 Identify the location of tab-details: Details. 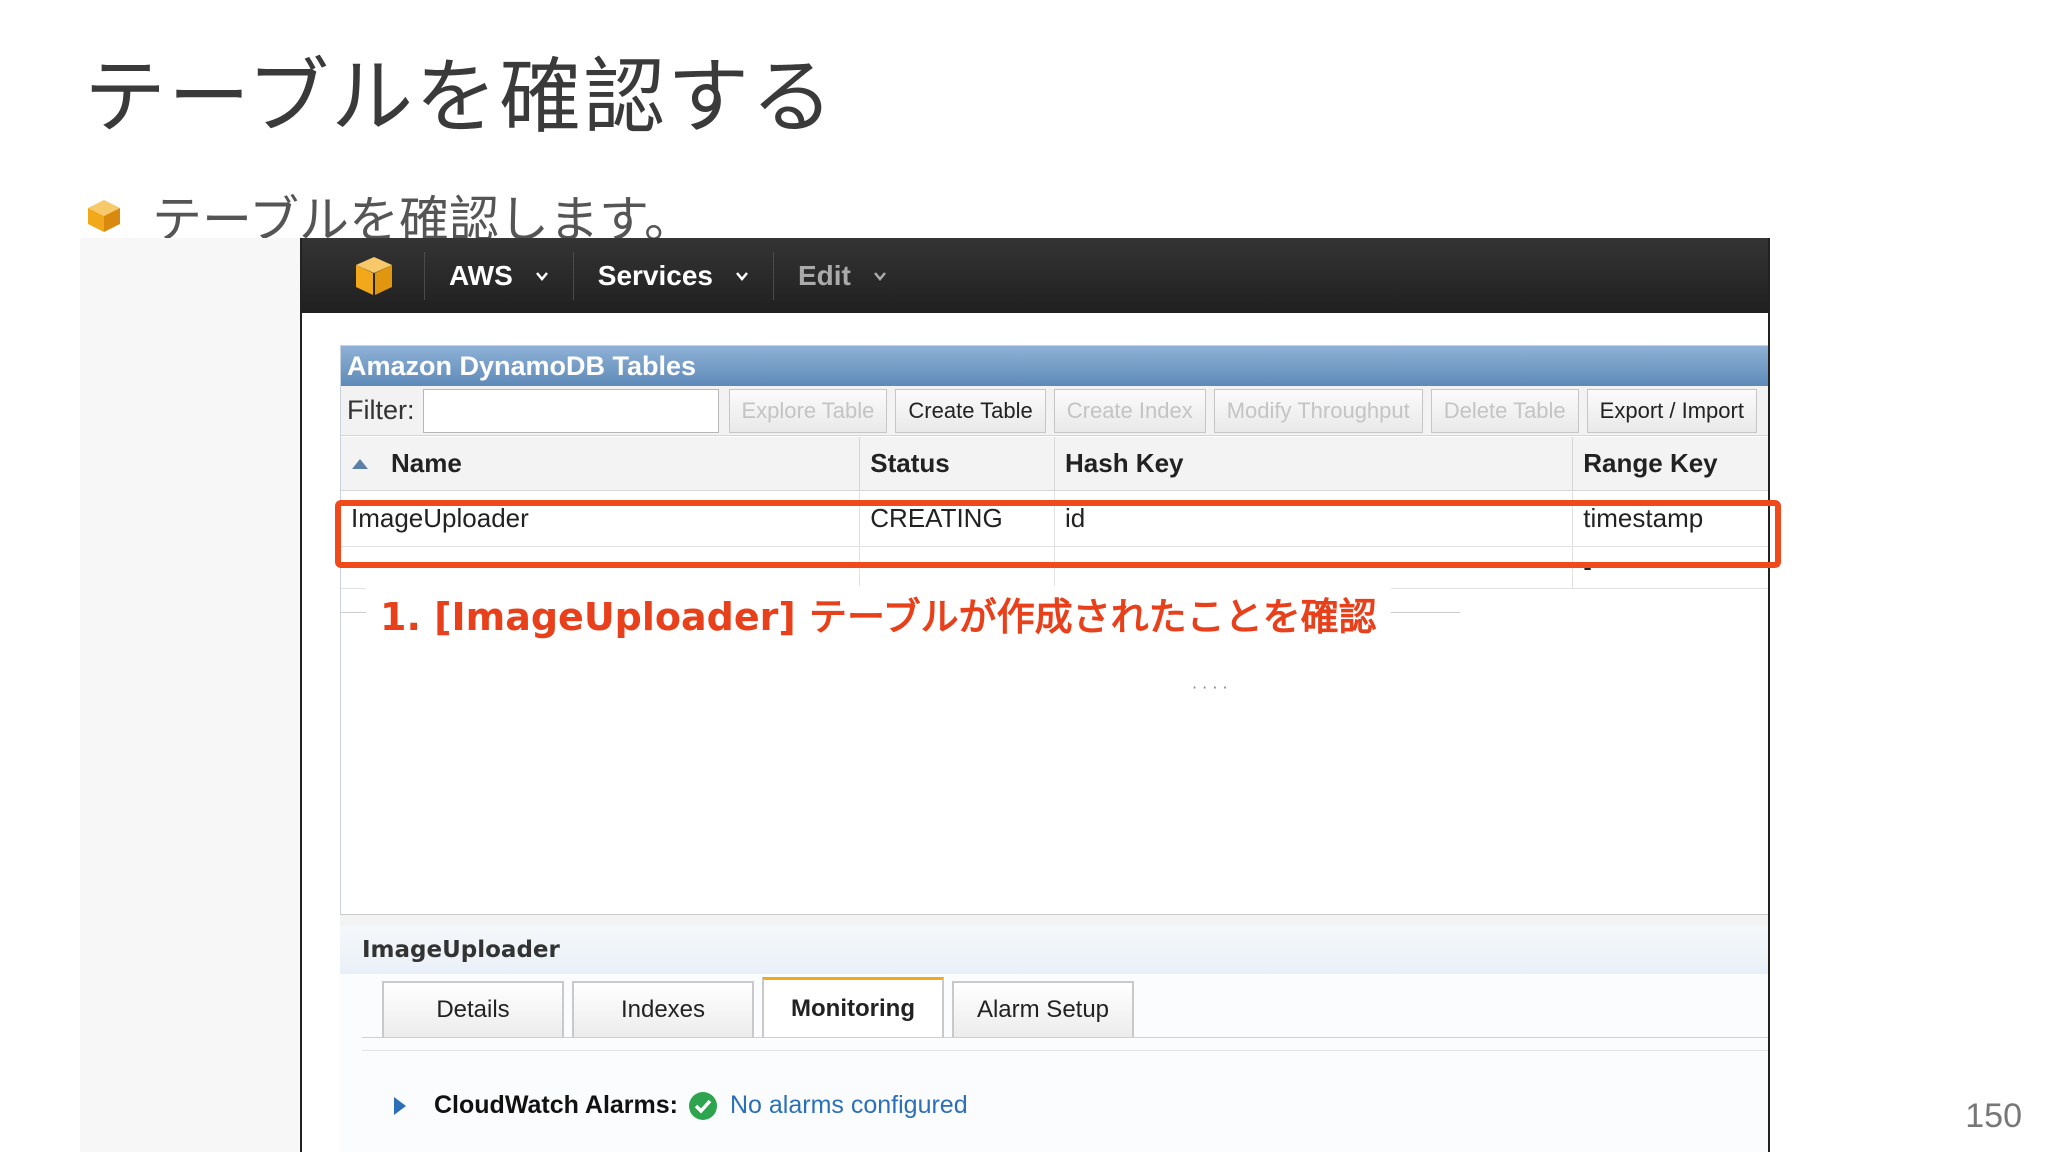
(473, 1009).